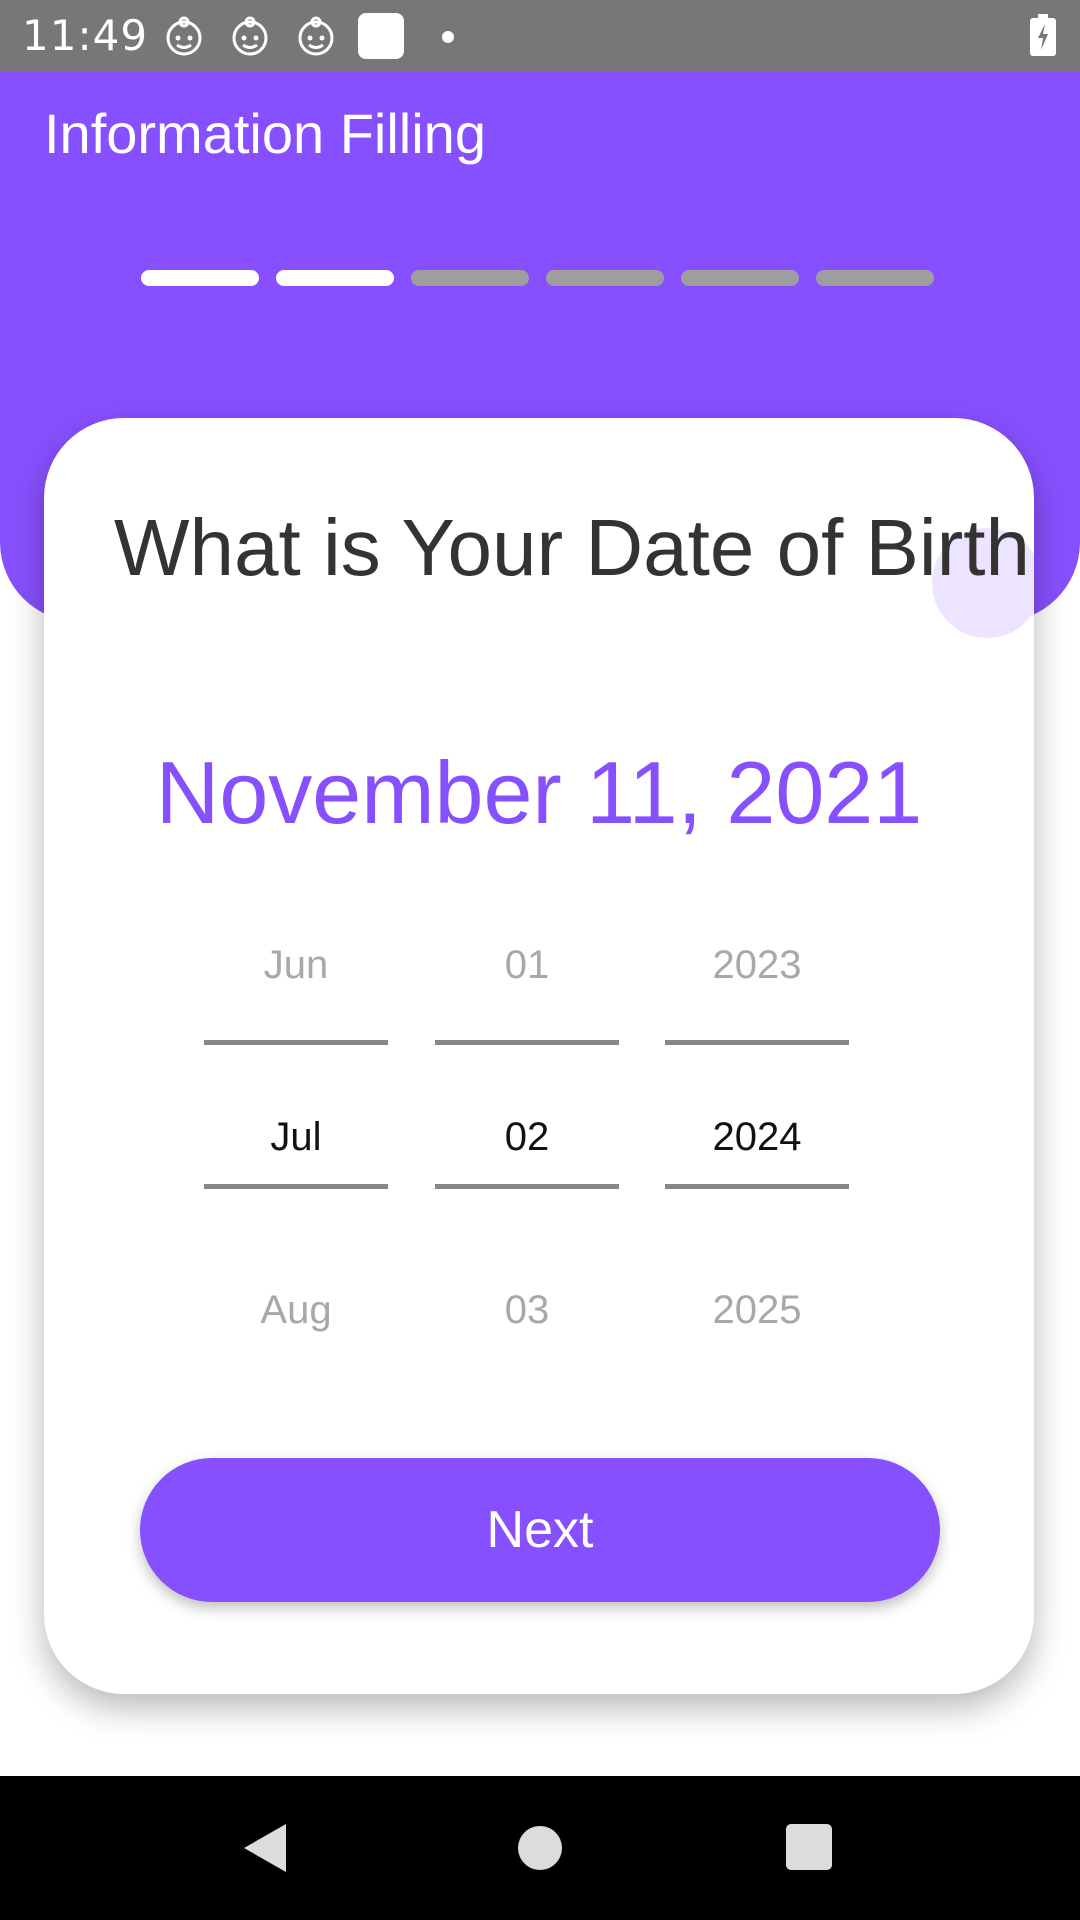  I want to click on navigation-bar, so click(540, 1848).